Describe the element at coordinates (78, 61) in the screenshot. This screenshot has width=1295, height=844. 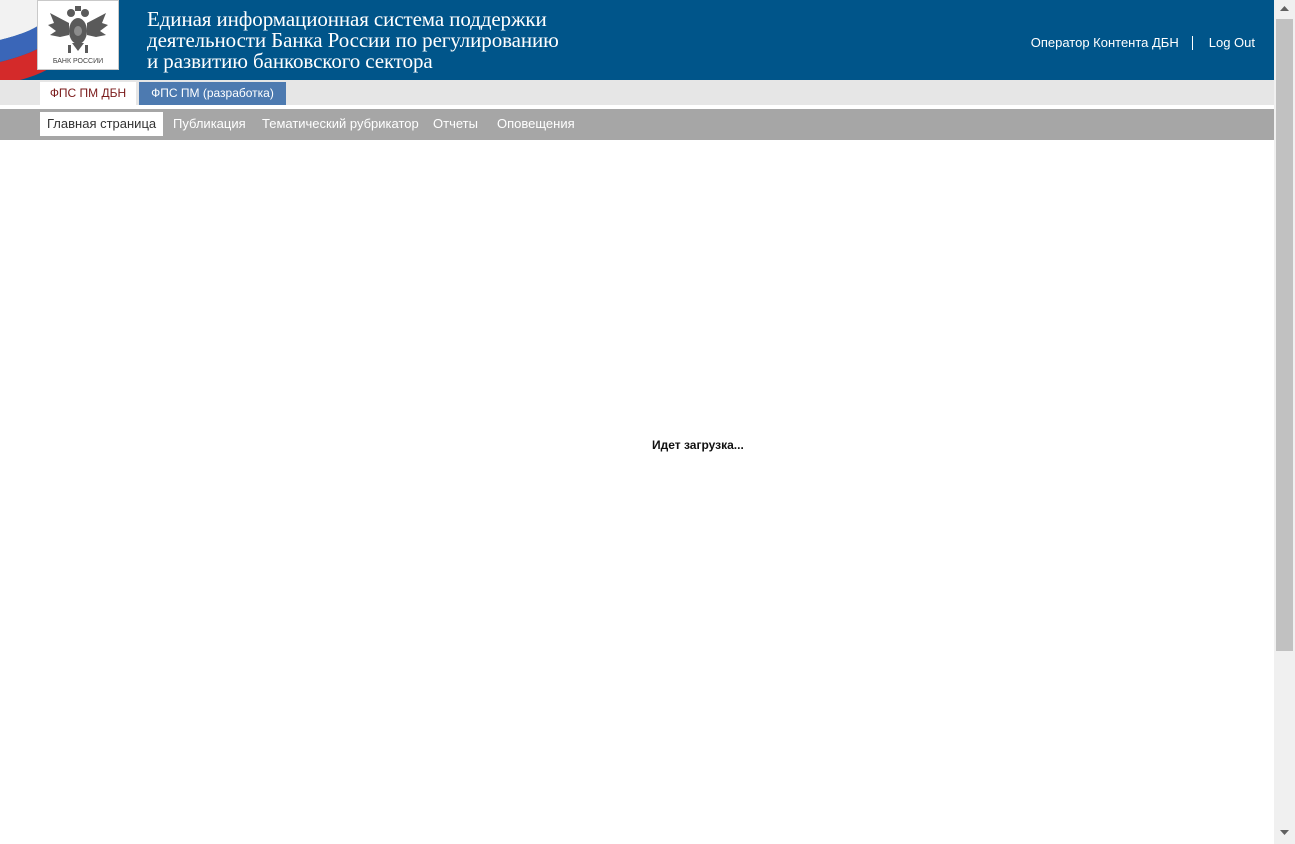
I see `logo-caption: БАНК РОССИИ` at that location.